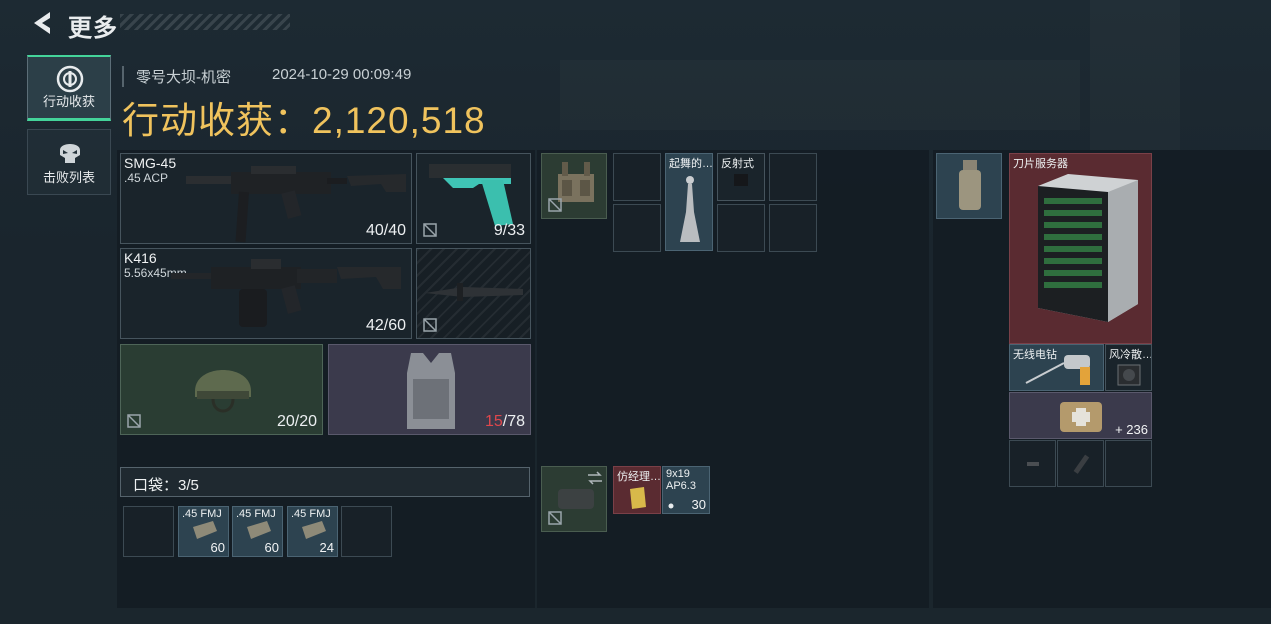  Describe the element at coordinates (150, 163) in the screenshot. I see `weapon-name: SMG-45` at that location.